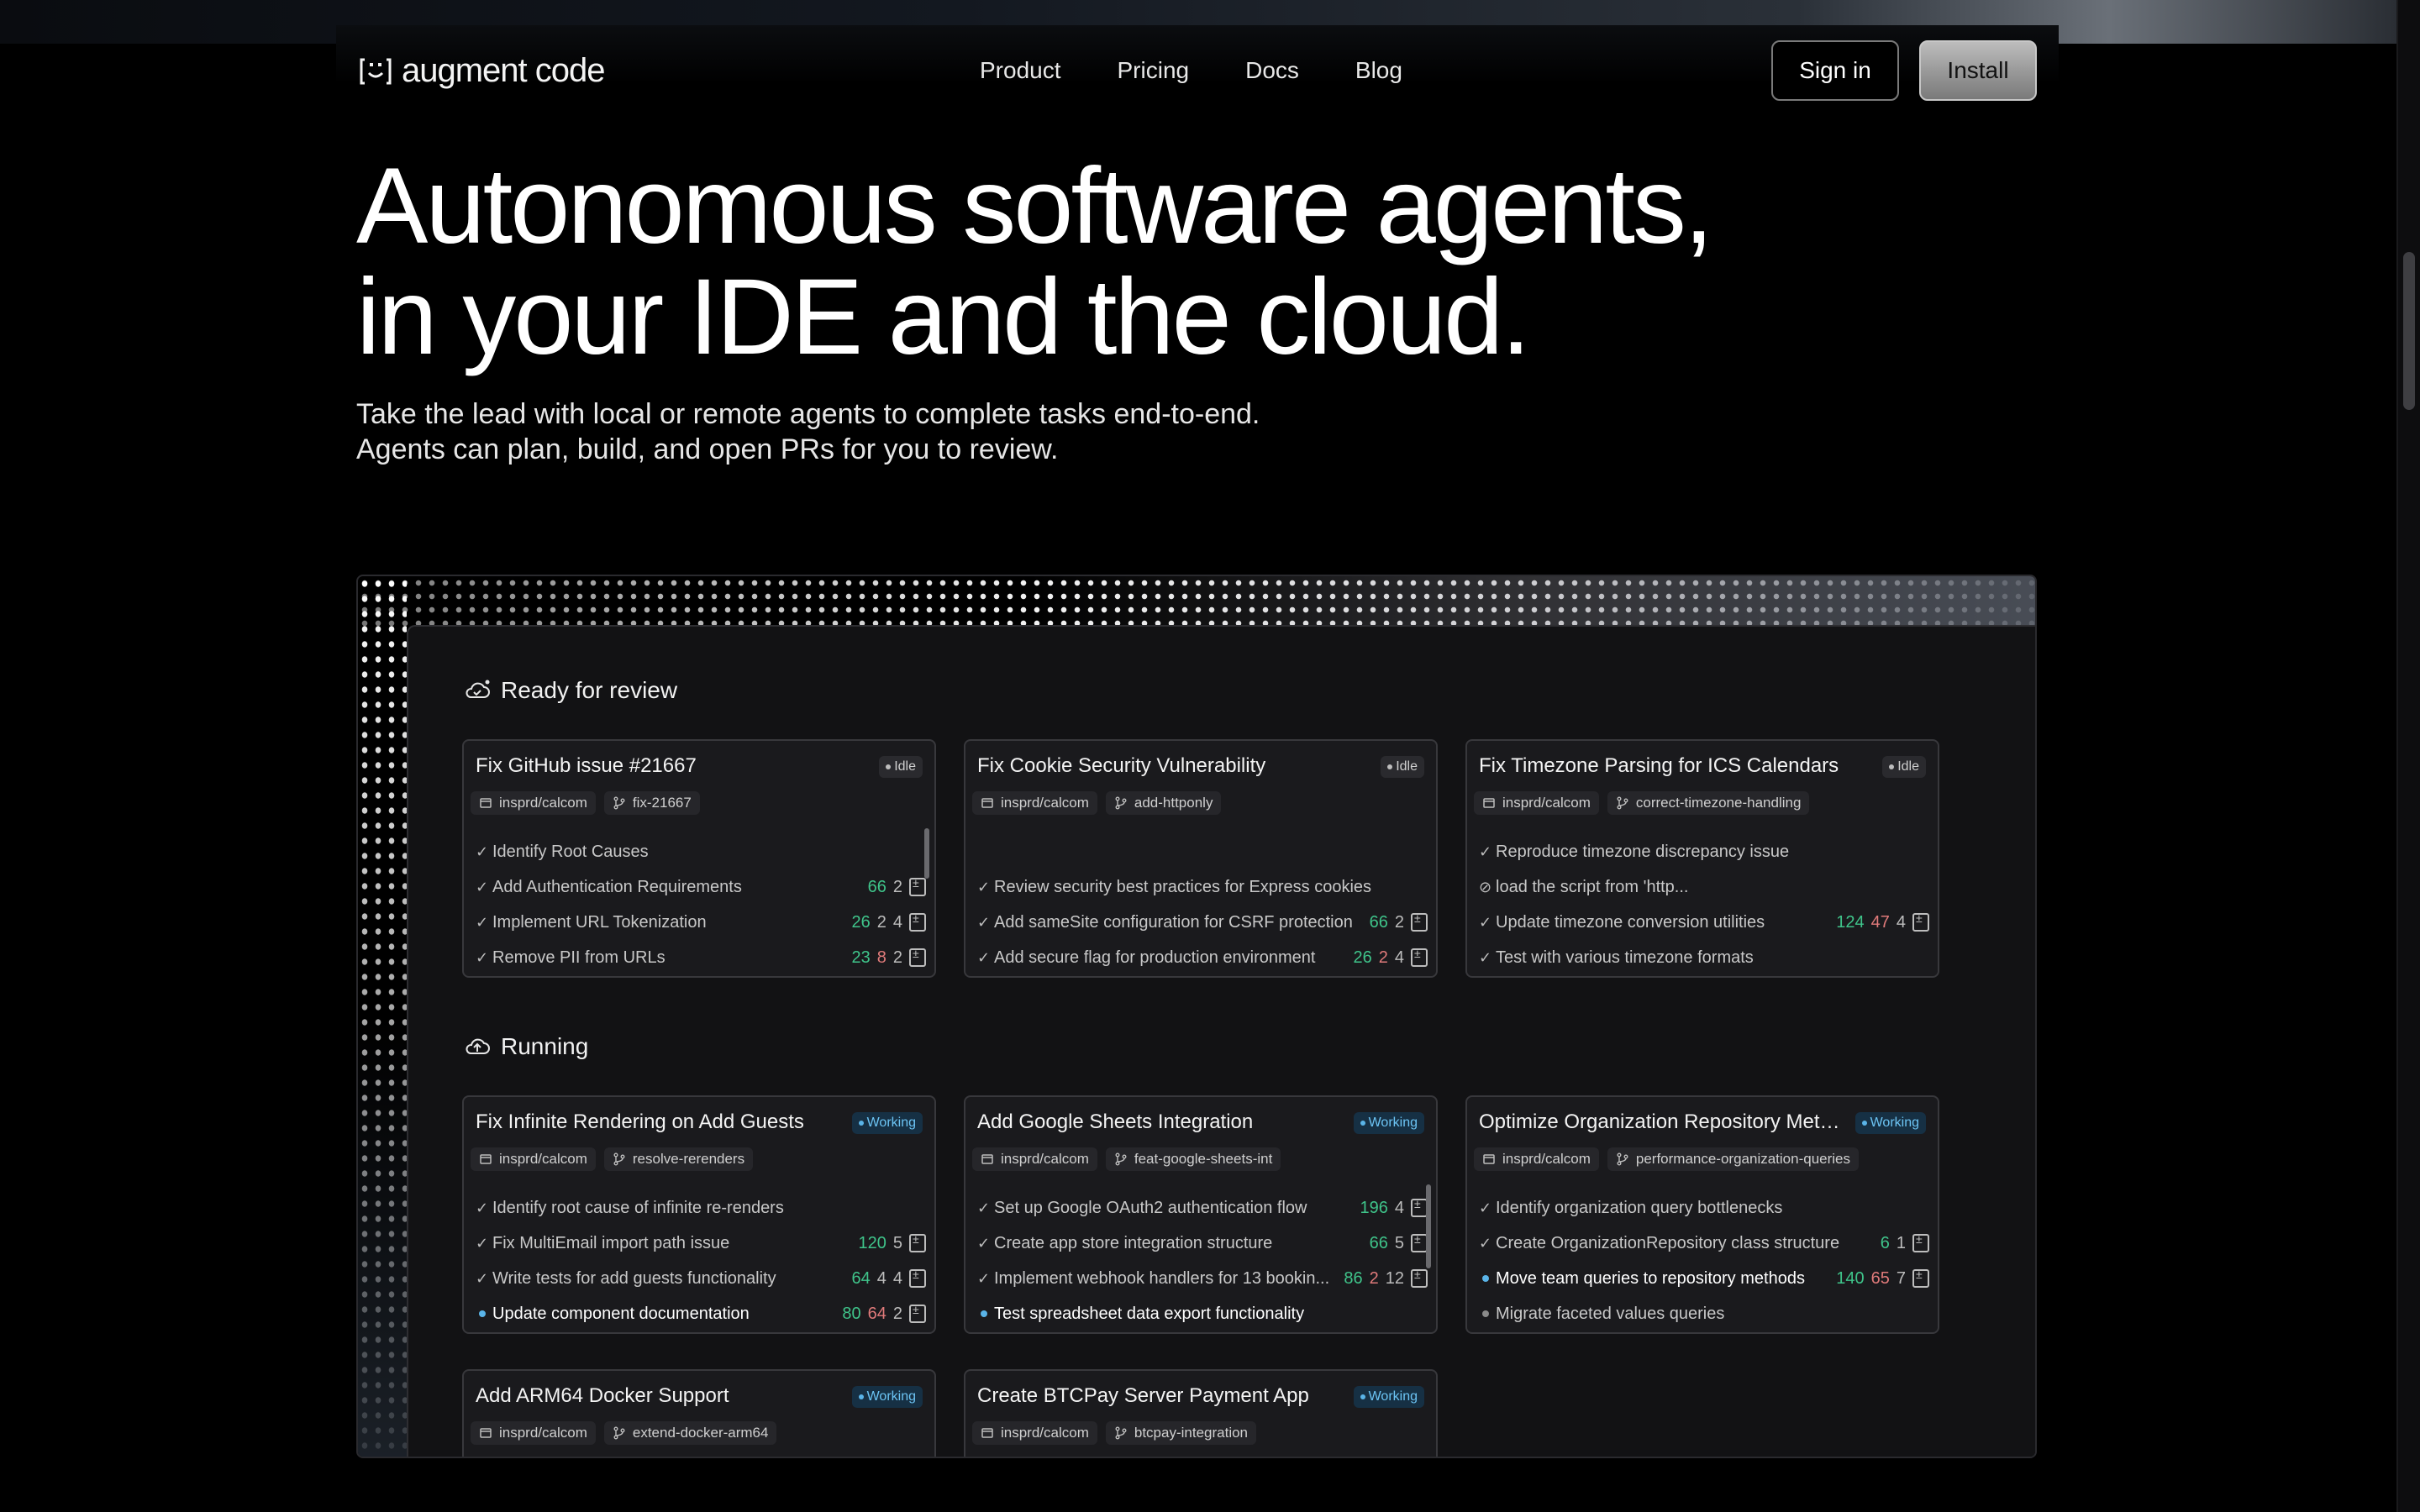  Describe the element at coordinates (701, 957) in the screenshot. I see `task-row: ✓ Remove PII from URLs 23 8 2` at that location.